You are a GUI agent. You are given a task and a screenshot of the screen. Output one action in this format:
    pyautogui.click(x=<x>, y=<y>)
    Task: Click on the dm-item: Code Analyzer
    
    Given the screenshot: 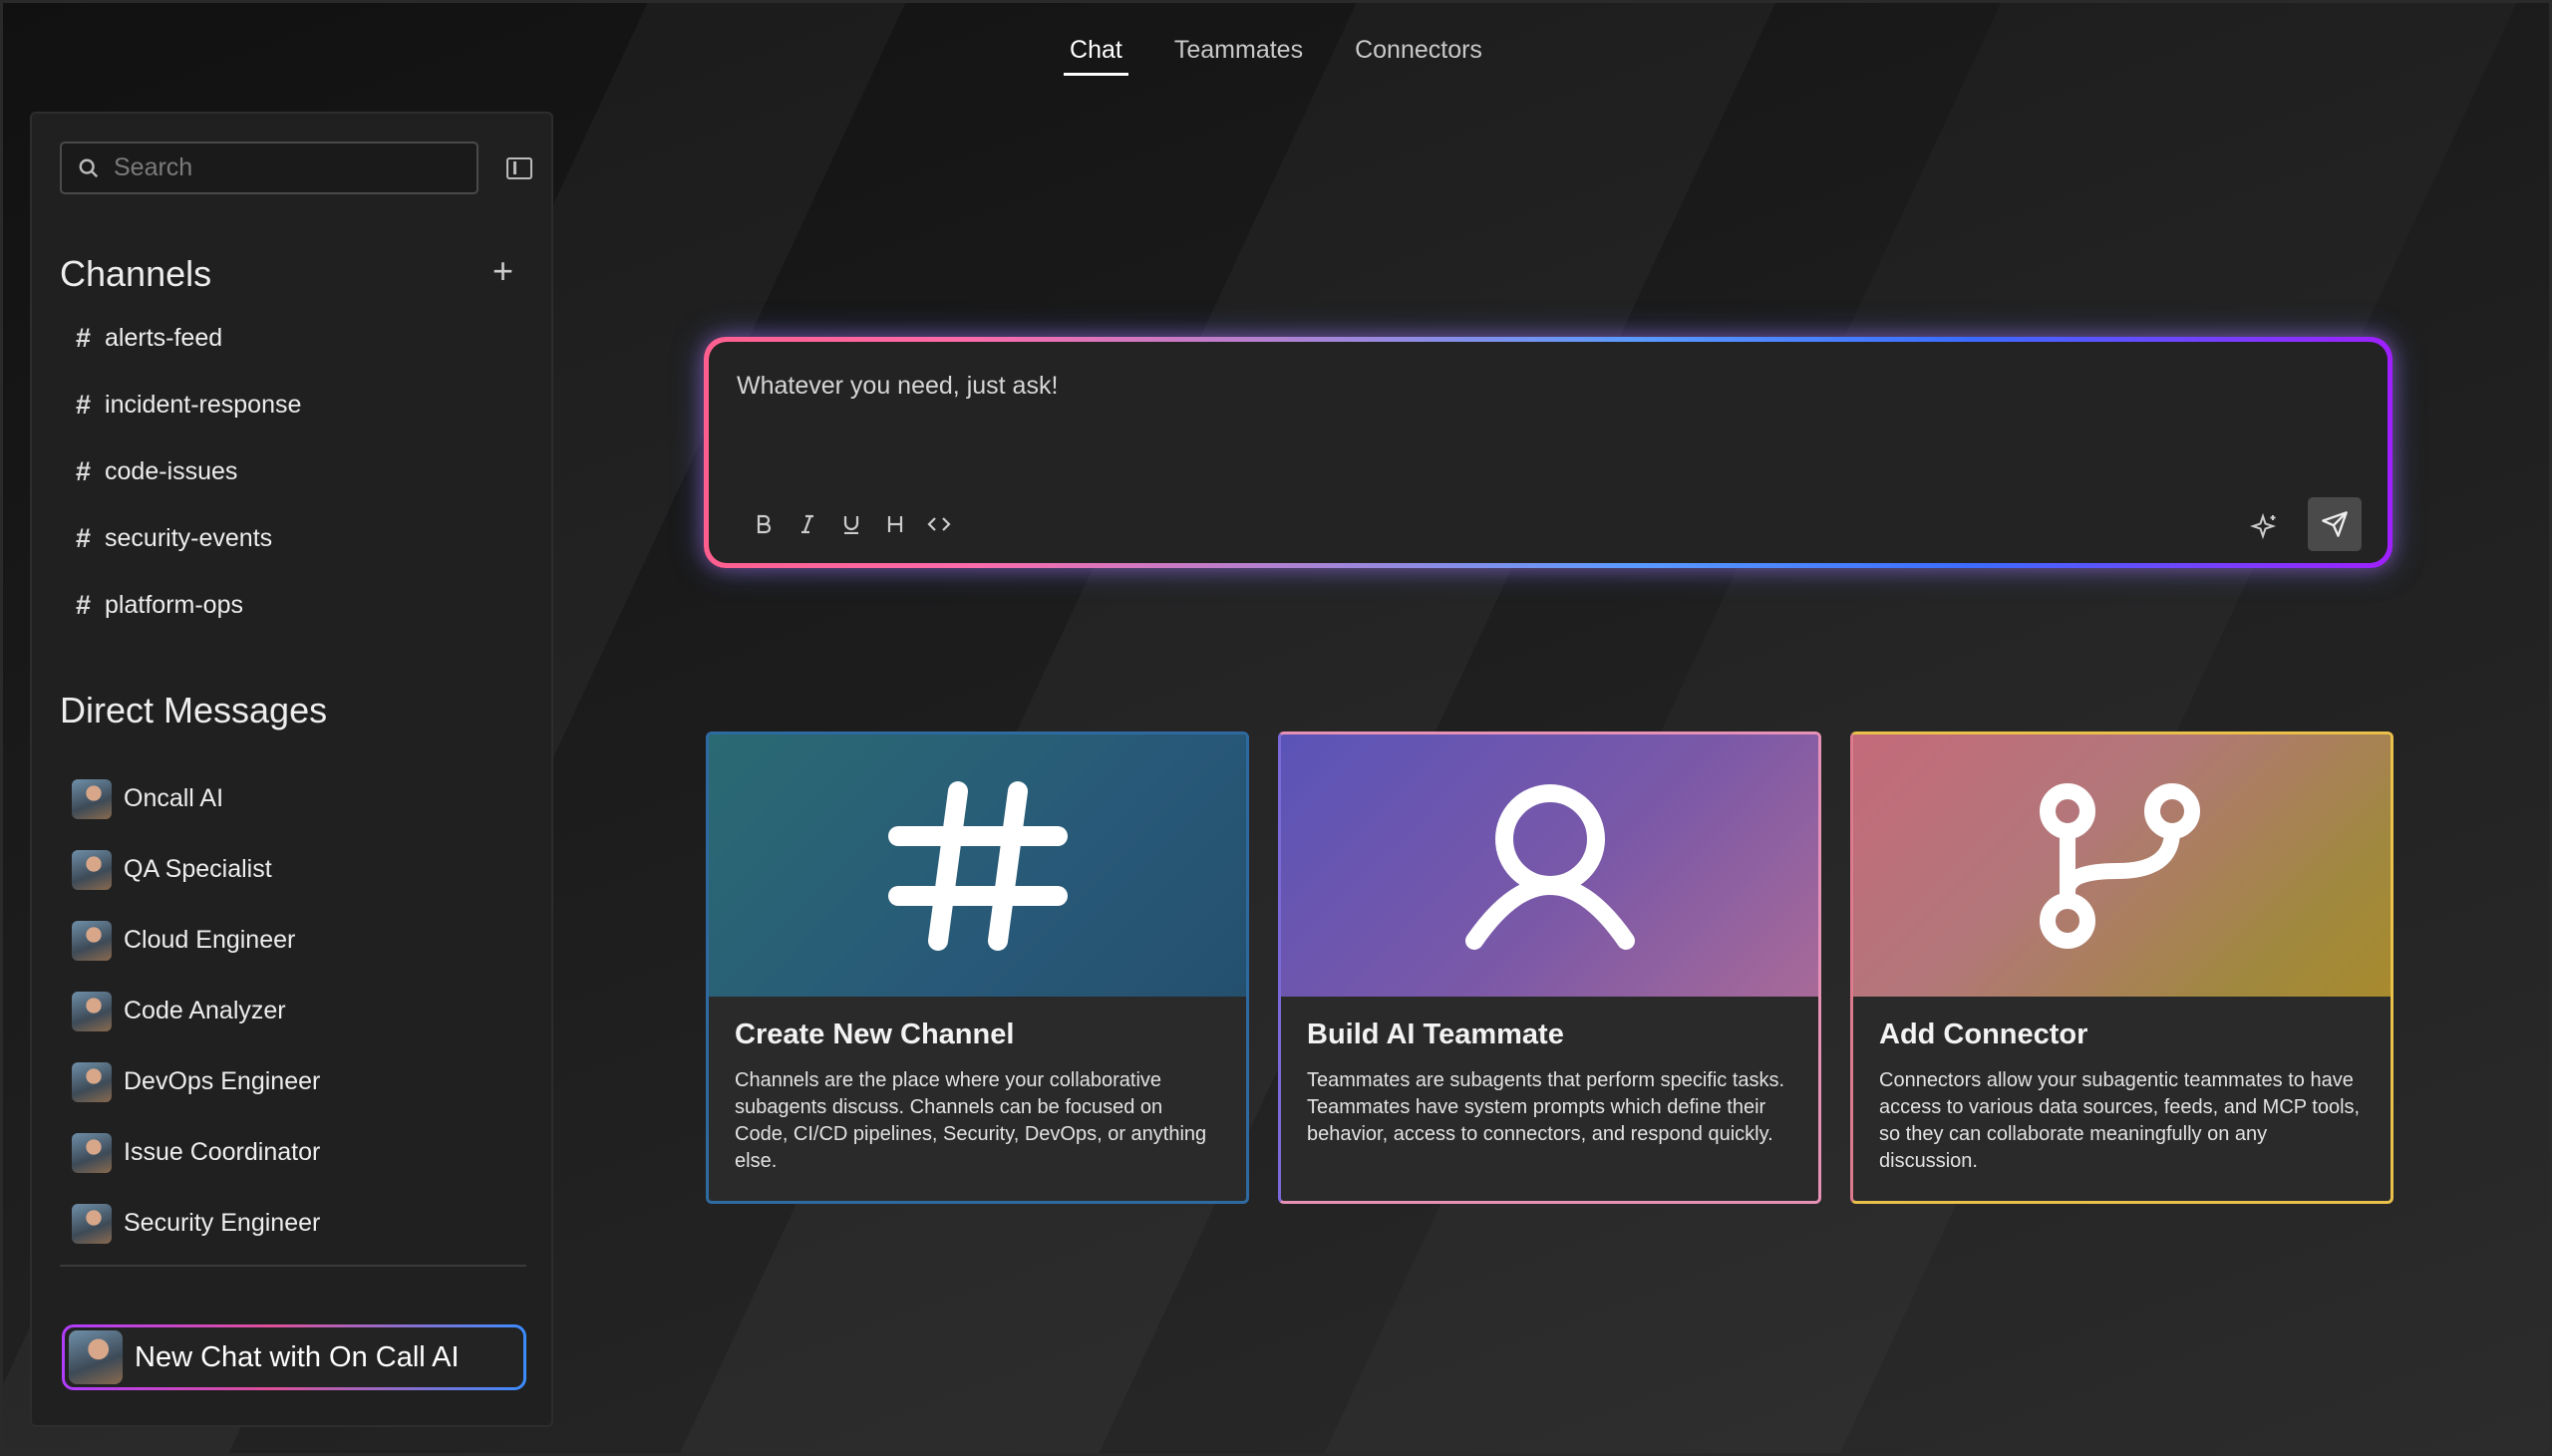 What is the action you would take?
    pyautogui.click(x=196, y=1011)
    